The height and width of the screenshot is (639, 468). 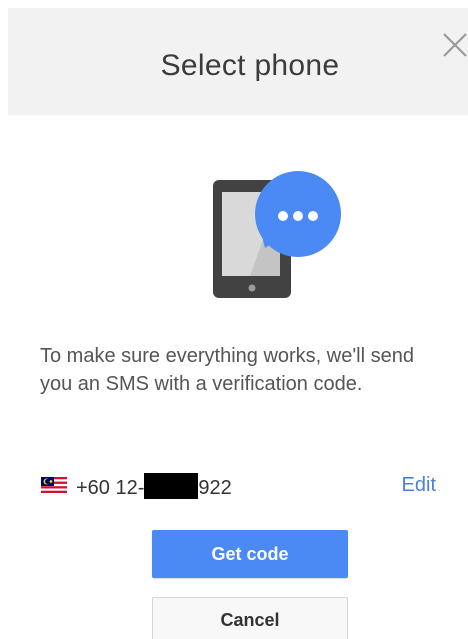 What do you see at coordinates (419, 485) in the screenshot?
I see `edit-phone-link: Edit` at bounding box center [419, 485].